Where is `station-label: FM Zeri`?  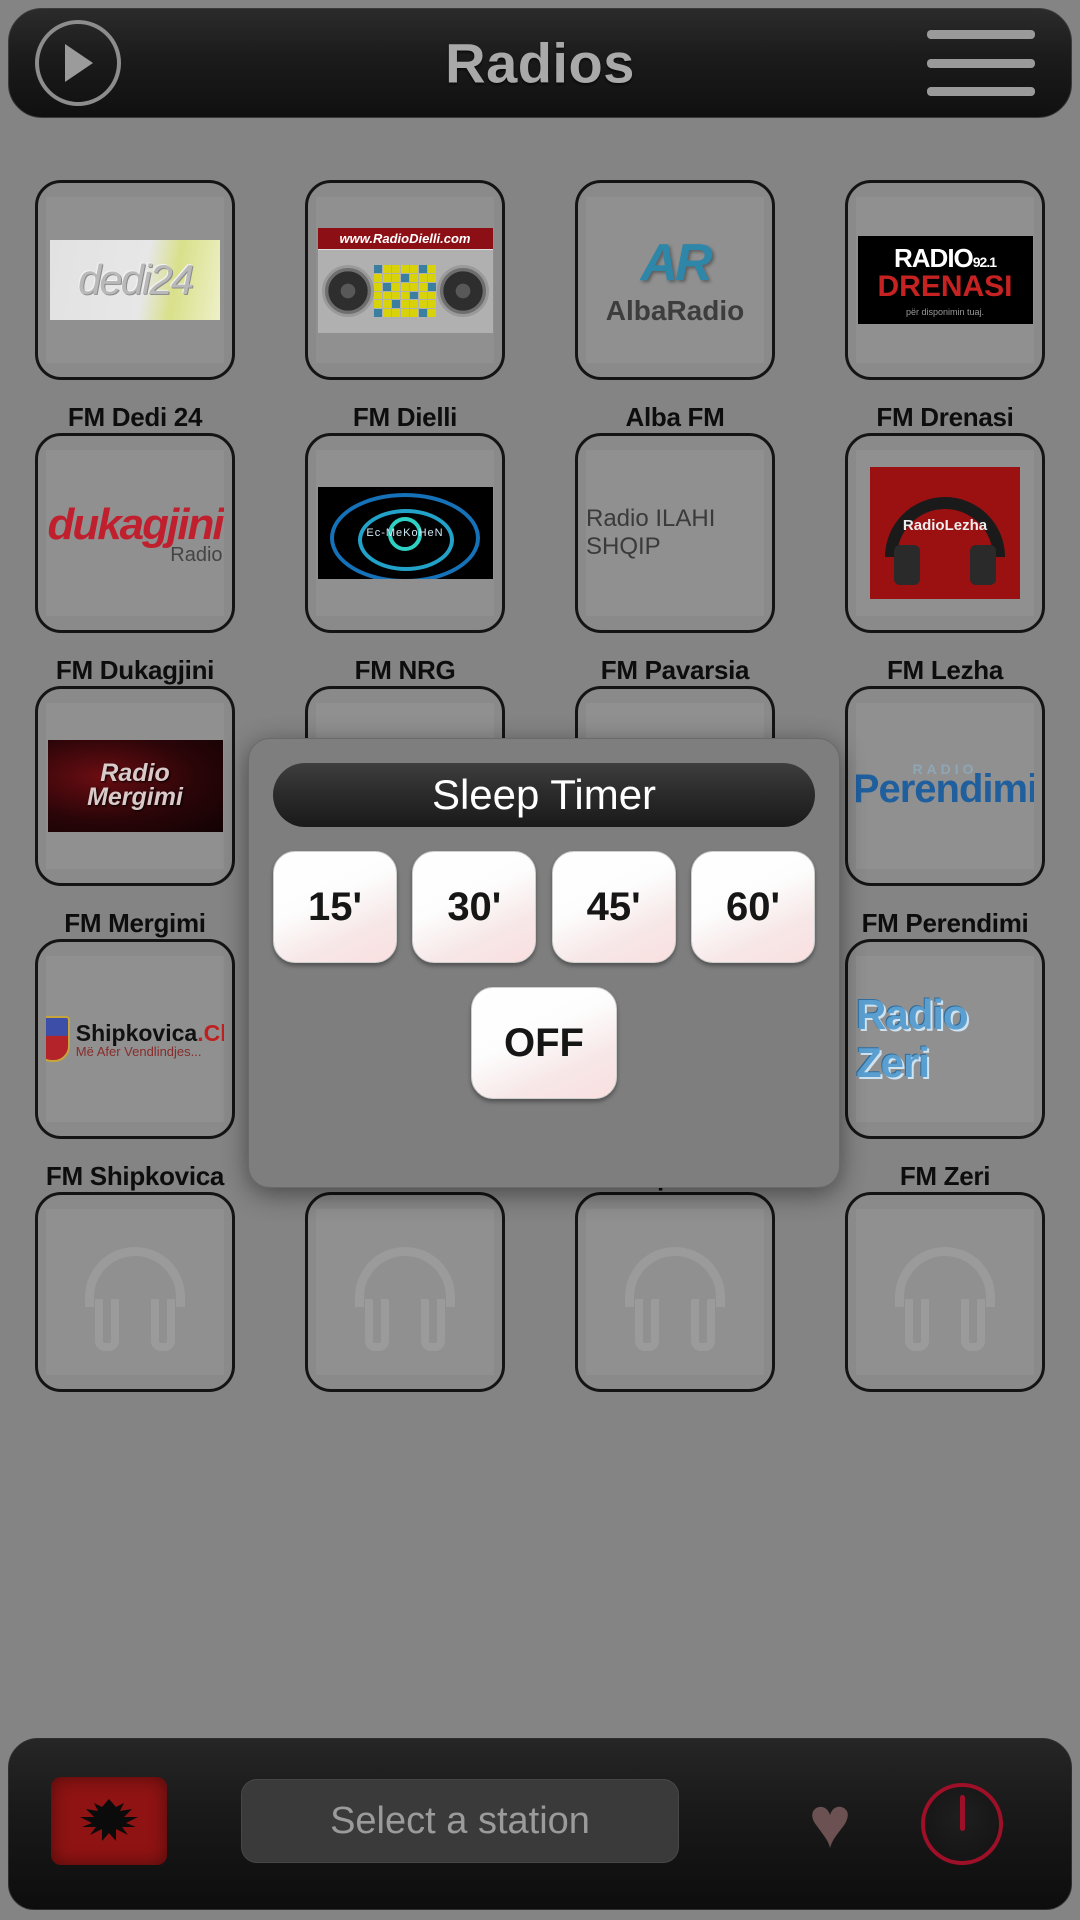
station-label: FM Zeri is located at coordinates (945, 1176).